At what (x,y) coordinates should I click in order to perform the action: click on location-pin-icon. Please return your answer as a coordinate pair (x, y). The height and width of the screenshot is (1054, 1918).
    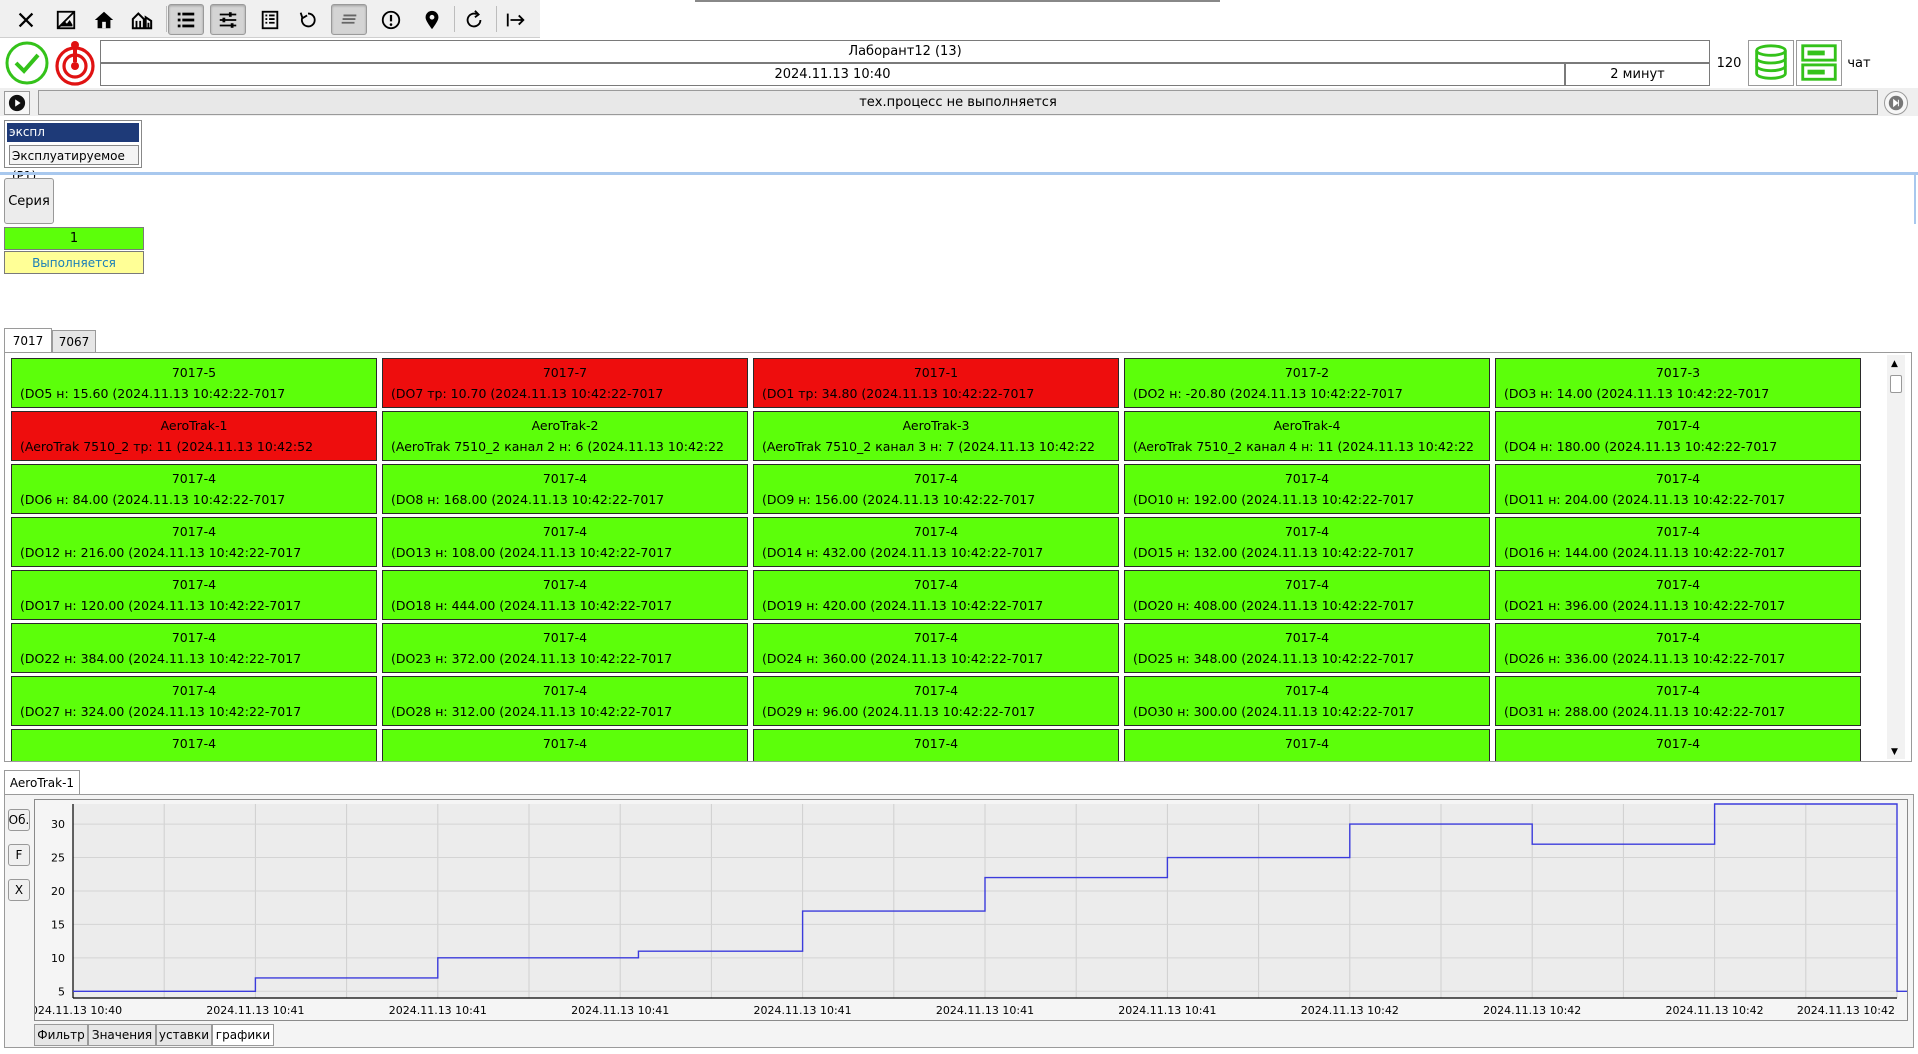
    Looking at the image, I should click on (432, 19).